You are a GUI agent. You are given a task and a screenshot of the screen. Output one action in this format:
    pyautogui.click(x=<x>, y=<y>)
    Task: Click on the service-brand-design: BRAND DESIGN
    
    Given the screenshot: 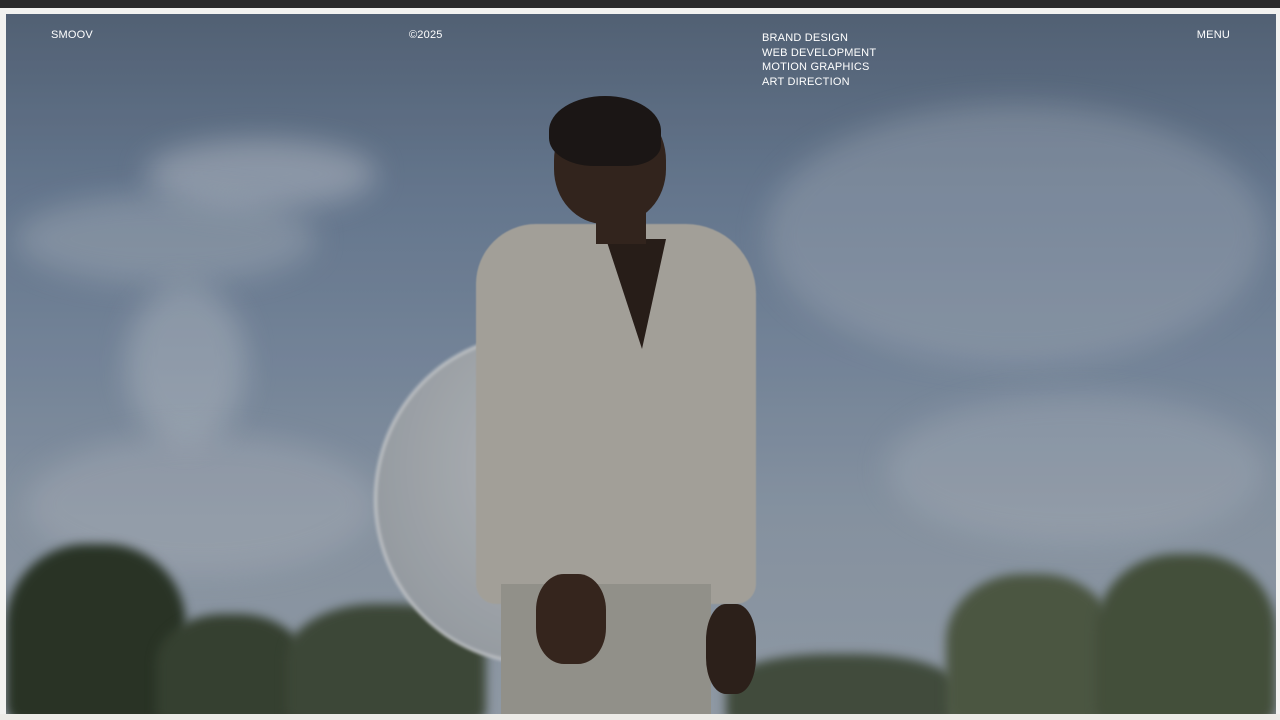 What is the action you would take?
    pyautogui.click(x=819, y=38)
    